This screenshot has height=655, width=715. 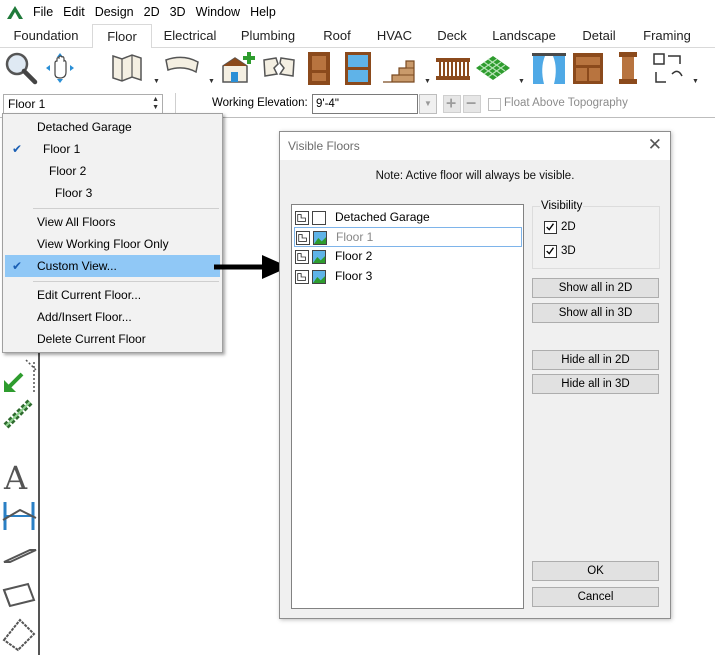 I want to click on float-above-topography-checkbox, so click(x=494, y=104).